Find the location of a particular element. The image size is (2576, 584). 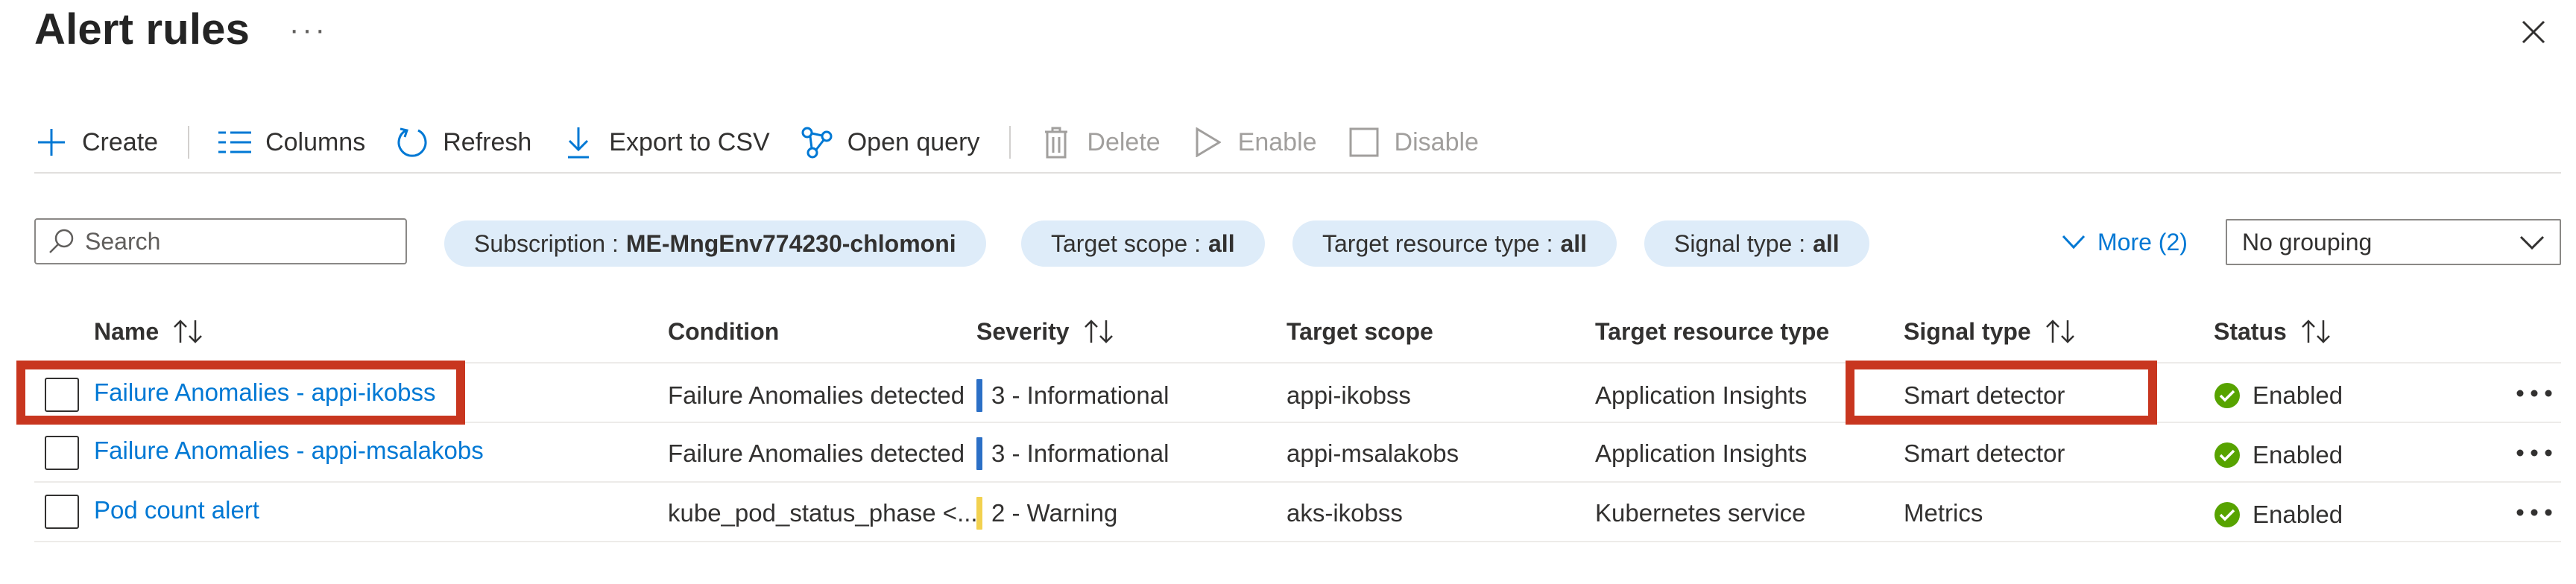

create-label: Create is located at coordinates (121, 141).